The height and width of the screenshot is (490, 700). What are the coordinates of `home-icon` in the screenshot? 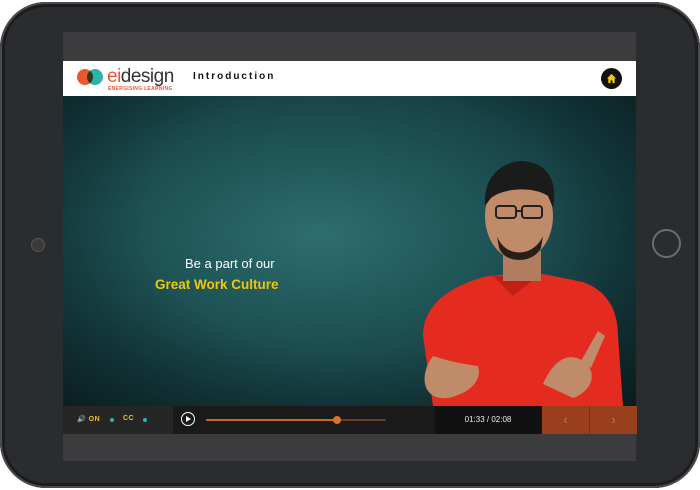 It's located at (611, 78).